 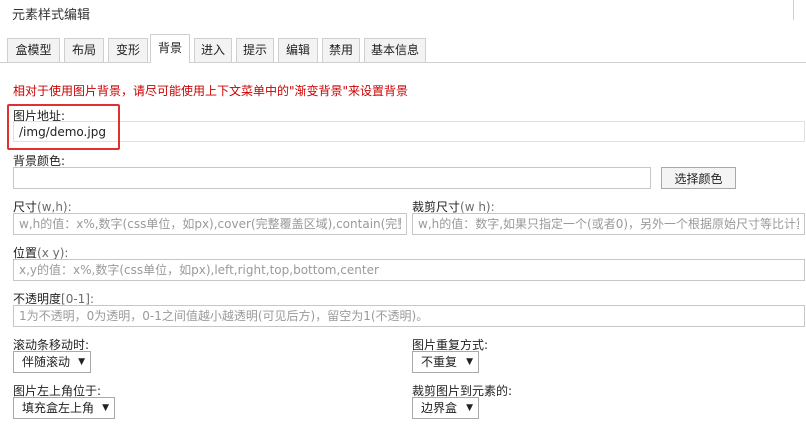 I want to click on position-input, so click(x=409, y=270).